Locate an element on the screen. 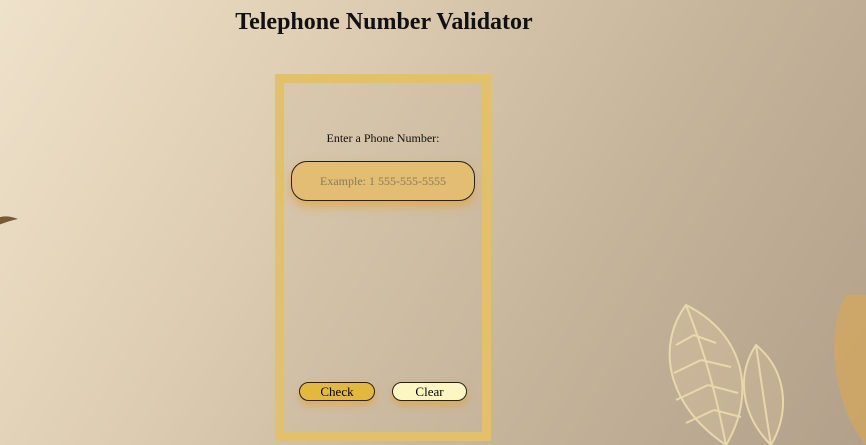  page-title: Telephone Number Validator is located at coordinates (384, 22).